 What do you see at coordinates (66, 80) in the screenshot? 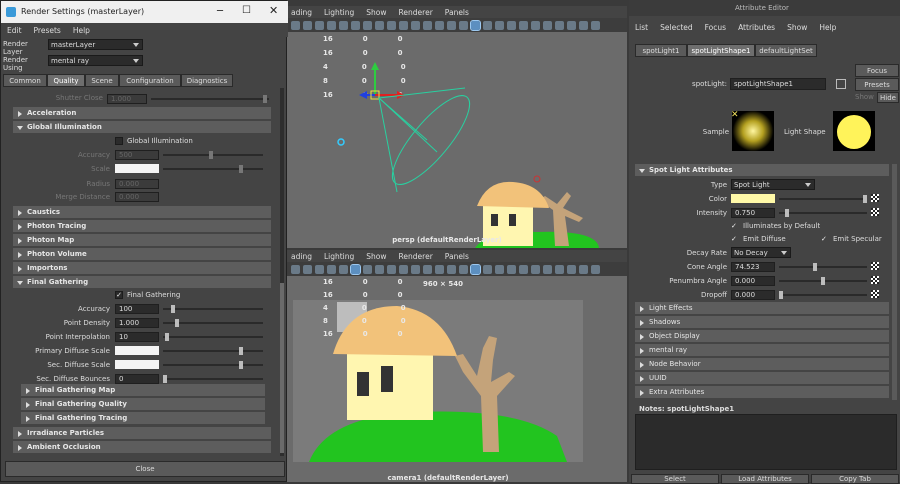
I see `tab-quality: Quality` at bounding box center [66, 80].